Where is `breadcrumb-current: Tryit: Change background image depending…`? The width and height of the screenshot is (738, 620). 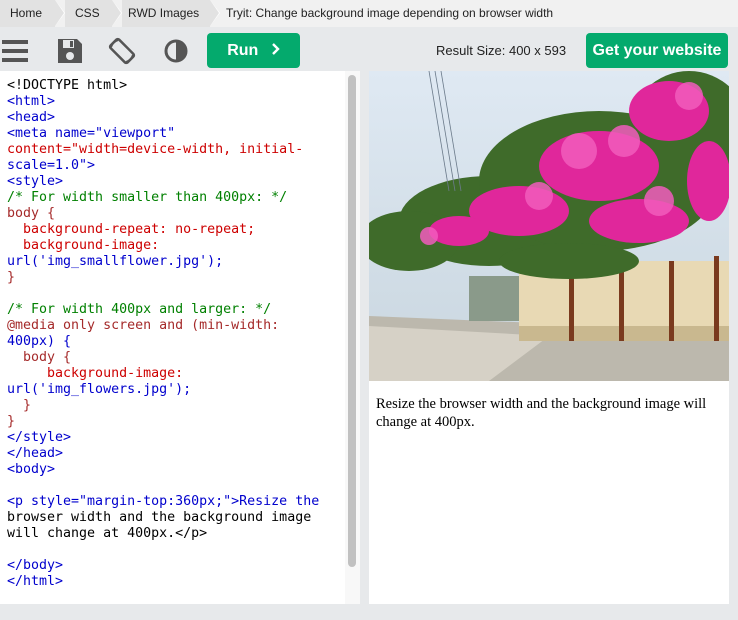 breadcrumb-current: Tryit: Change background image depending… is located at coordinates (389, 13).